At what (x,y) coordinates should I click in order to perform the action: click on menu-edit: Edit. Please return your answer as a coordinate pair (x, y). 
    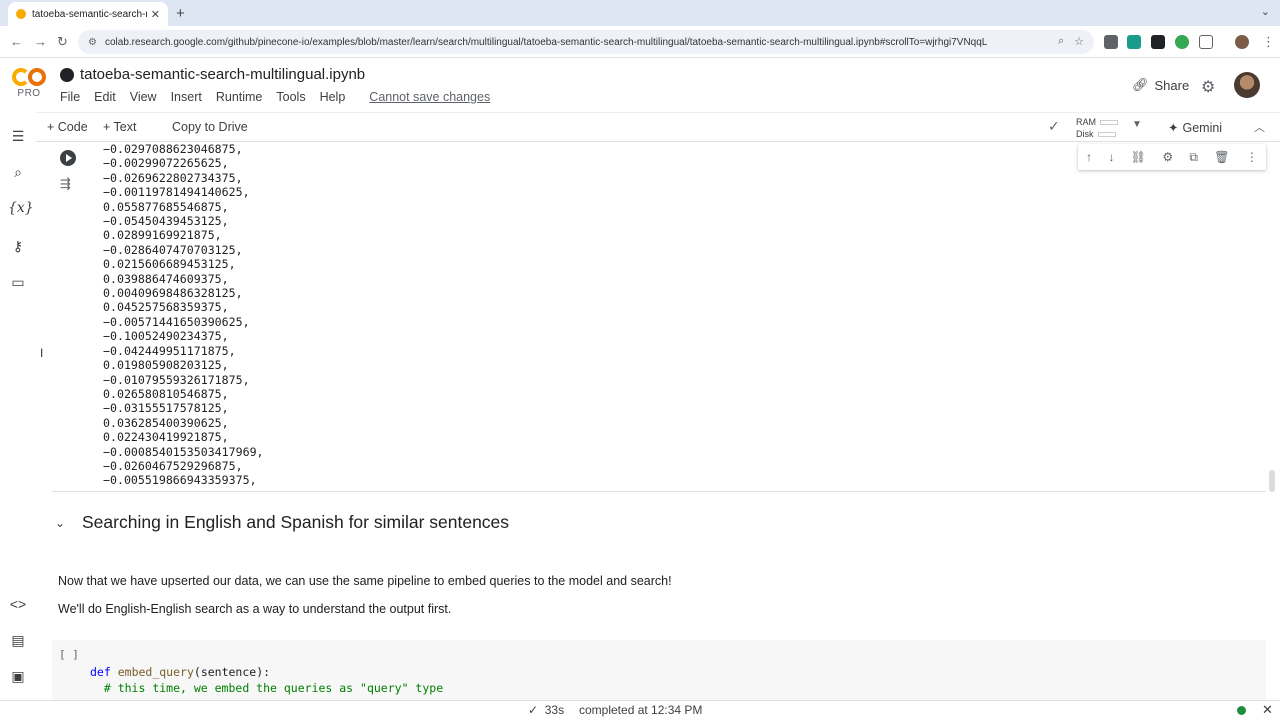
    Looking at the image, I should click on (105, 97).